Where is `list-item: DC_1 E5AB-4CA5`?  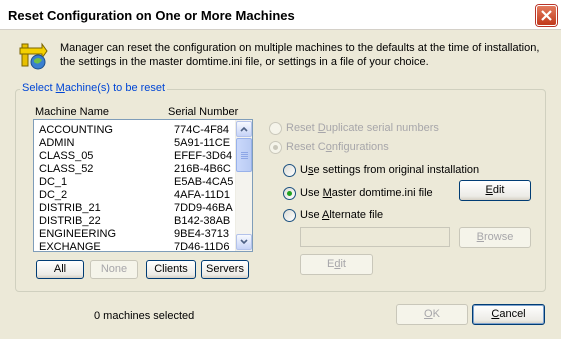 list-item: DC_1 E5AB-4CA5 is located at coordinates (136, 182).